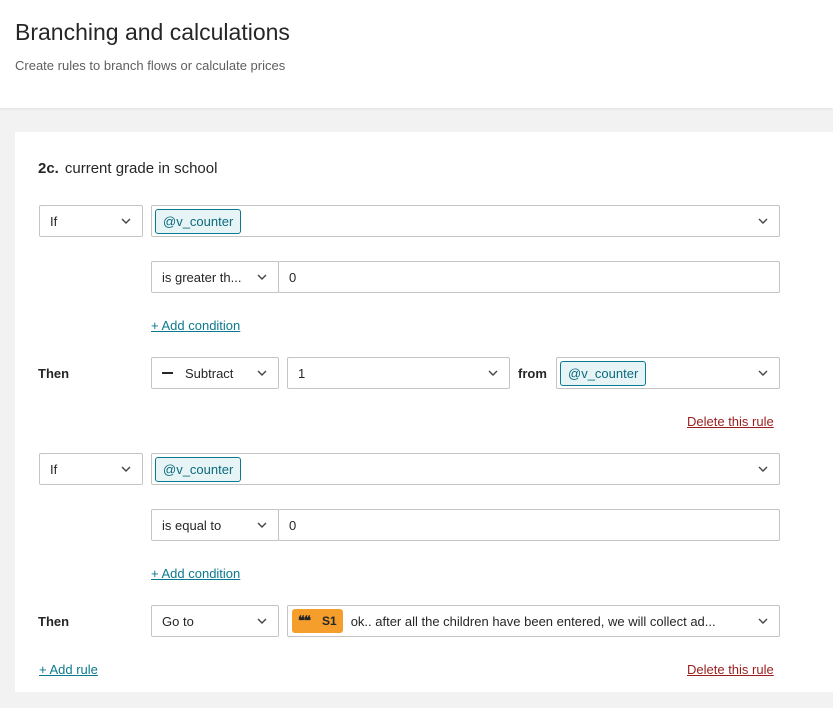 This screenshot has width=833, height=708. What do you see at coordinates (167, 373) in the screenshot?
I see `minus-icon` at bounding box center [167, 373].